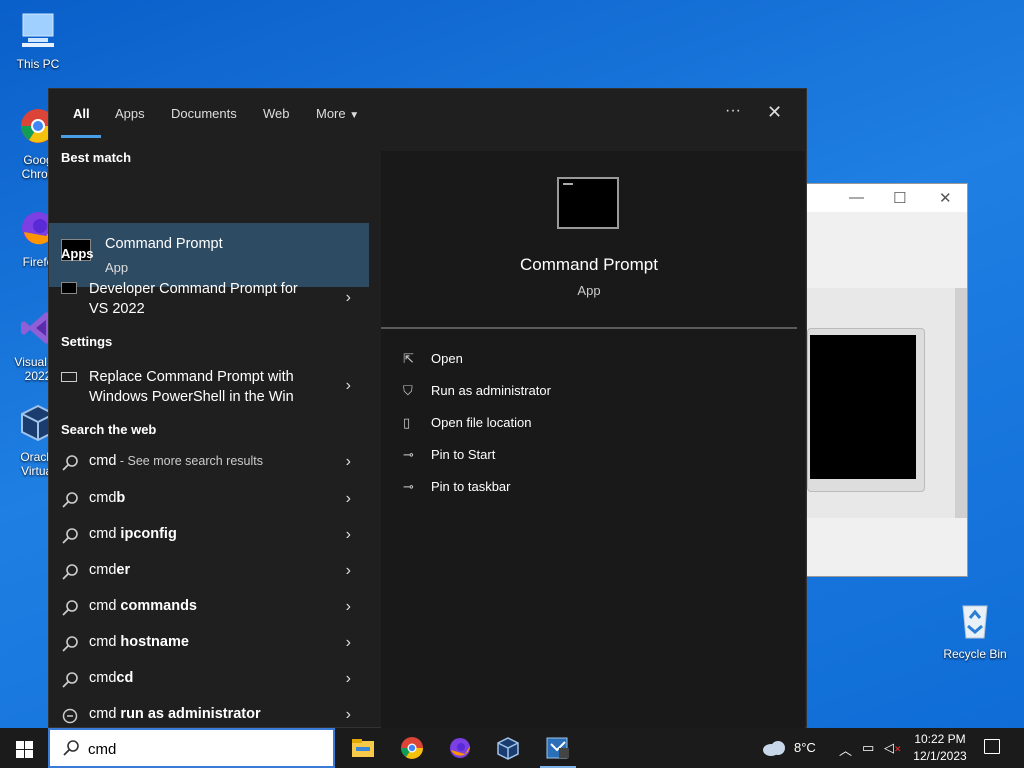 Image resolution: width=1024 pixels, height=768 pixels. I want to click on desktop-icon-label: Firefo, so click(35, 262).